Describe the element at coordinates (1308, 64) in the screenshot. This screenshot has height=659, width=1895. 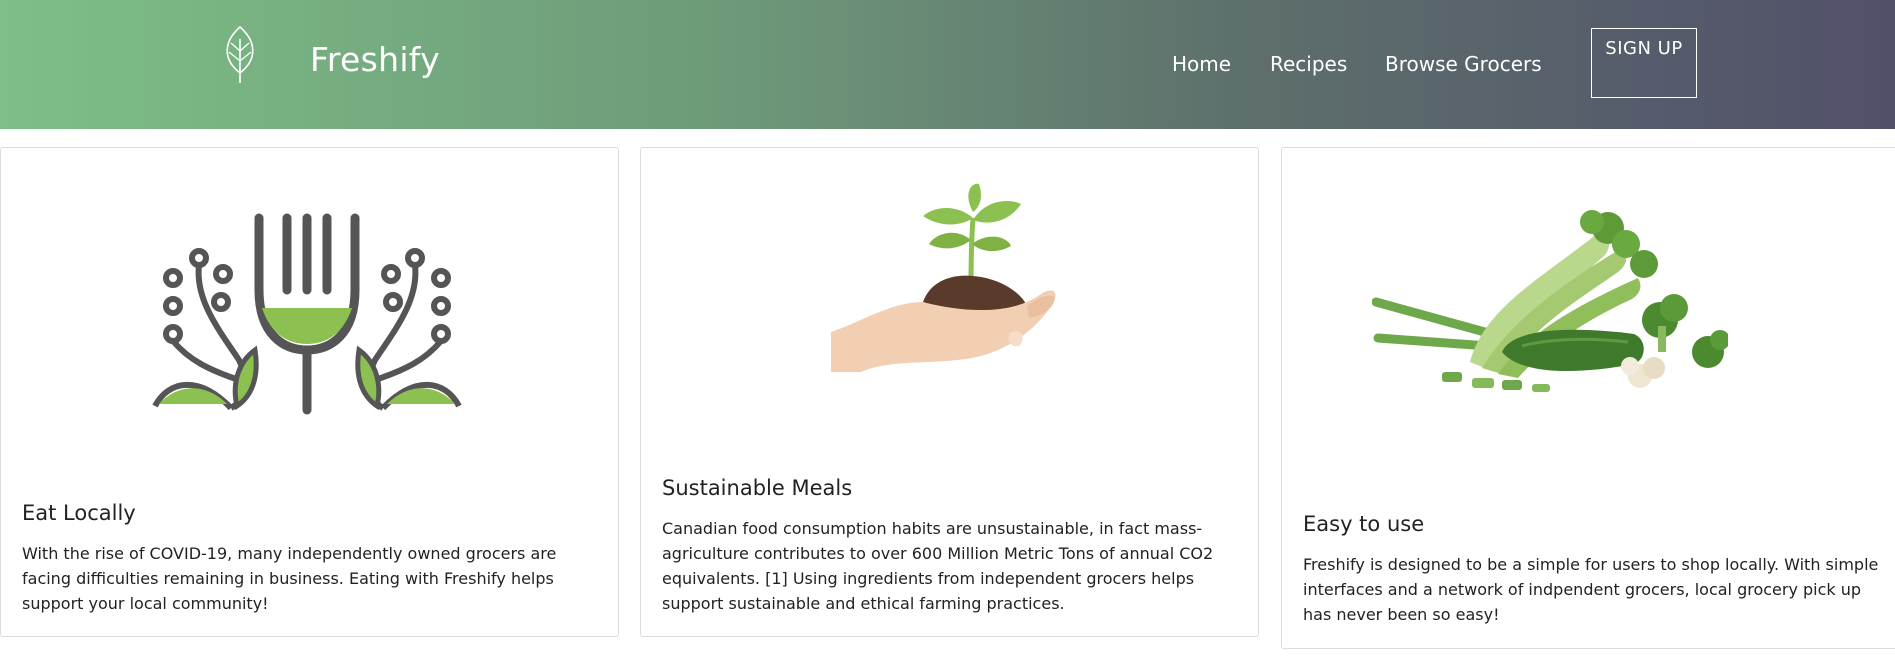
I see `nav-recipes-link: Recipes` at that location.